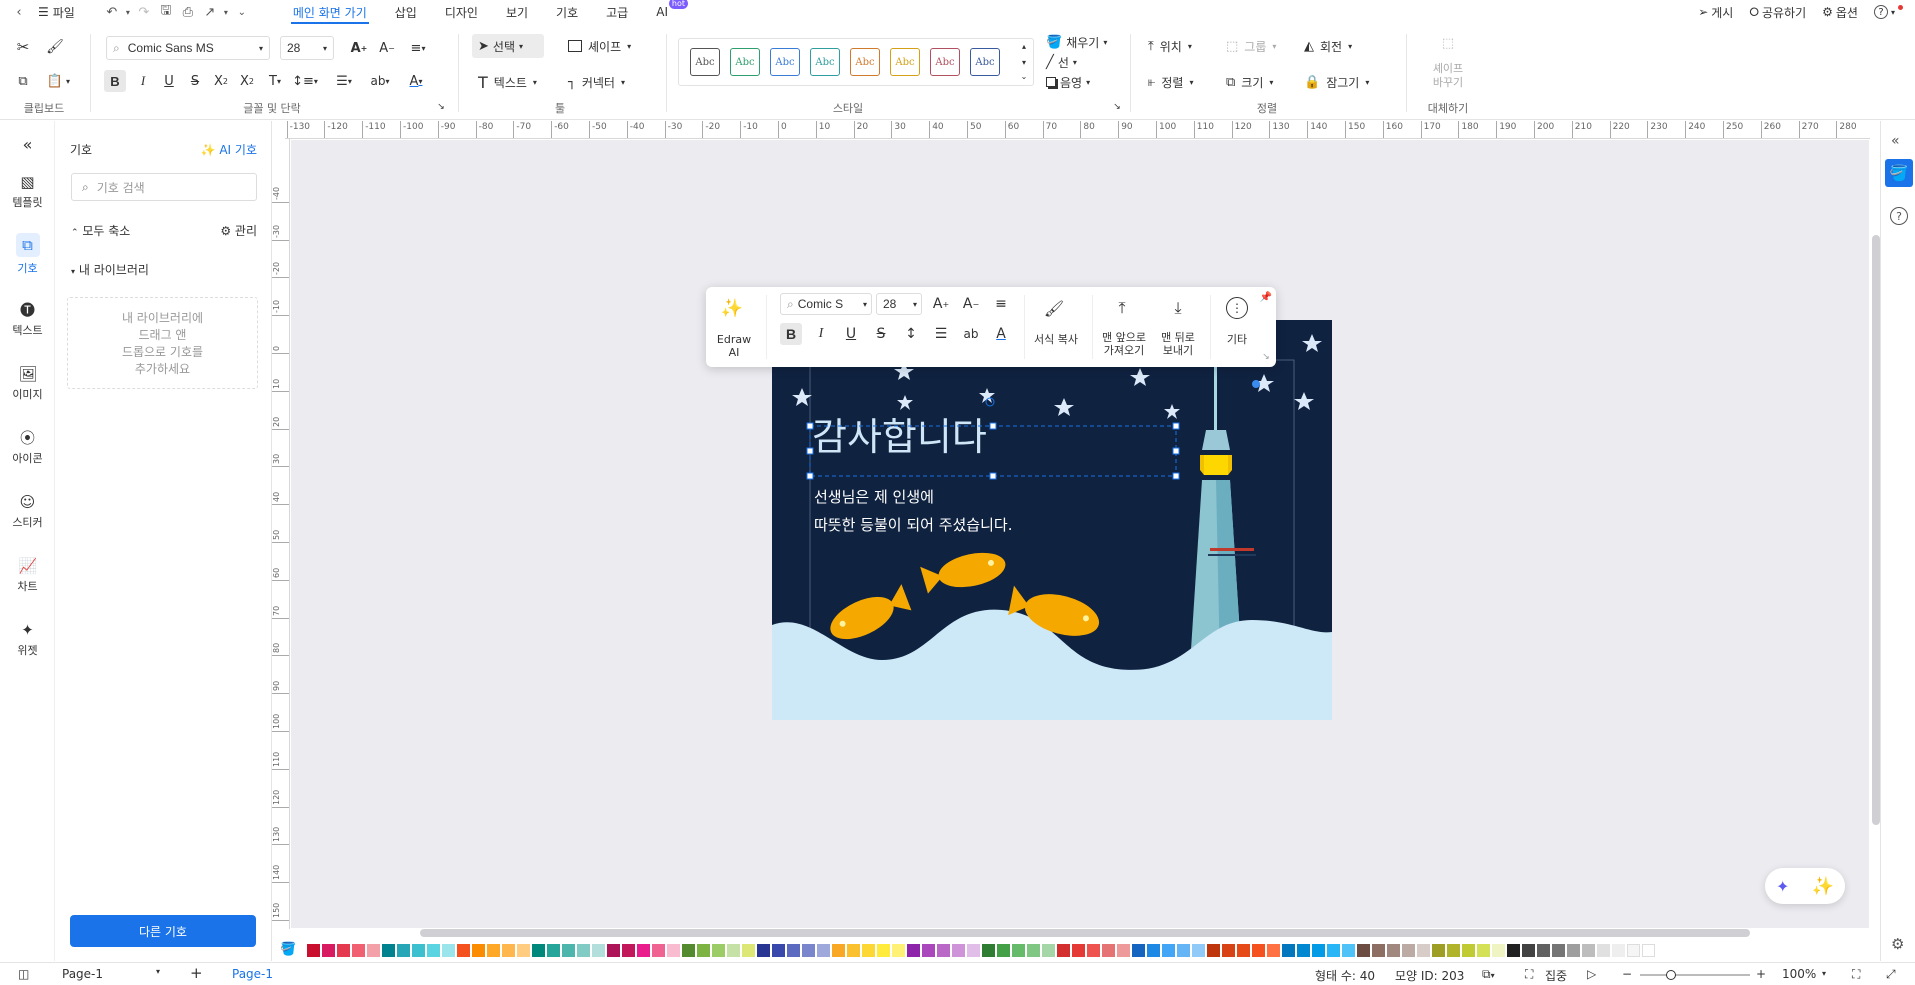 This screenshot has width=1915, height=985. Describe the element at coordinates (461, 12) in the screenshot. I see `tab-design: 디자인` at that location.